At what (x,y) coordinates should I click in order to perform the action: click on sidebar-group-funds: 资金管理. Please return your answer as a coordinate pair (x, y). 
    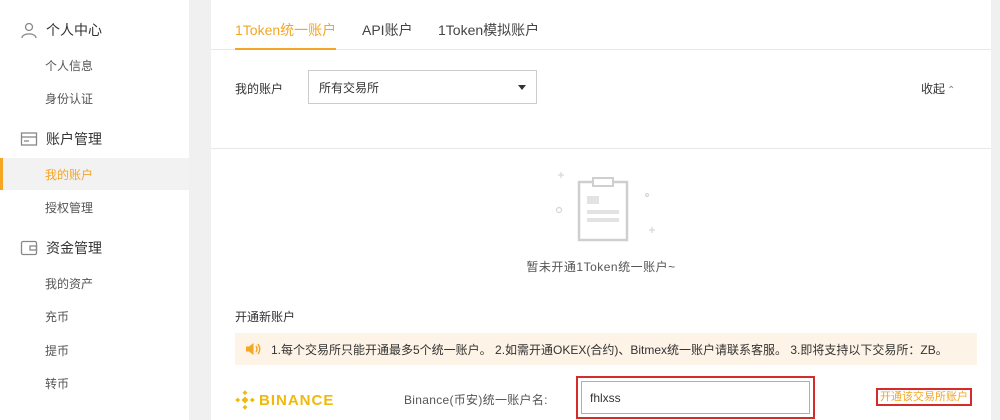
    Looking at the image, I should click on (61, 248).